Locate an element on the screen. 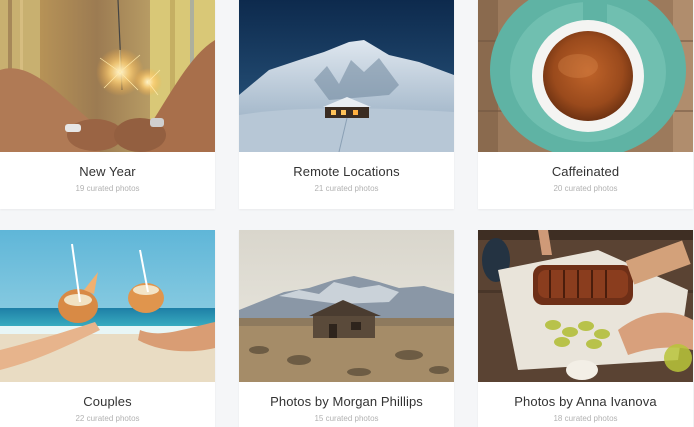 Image resolution: width=694 pixels, height=427 pixels. ribs-feast-photo is located at coordinates (585, 306).